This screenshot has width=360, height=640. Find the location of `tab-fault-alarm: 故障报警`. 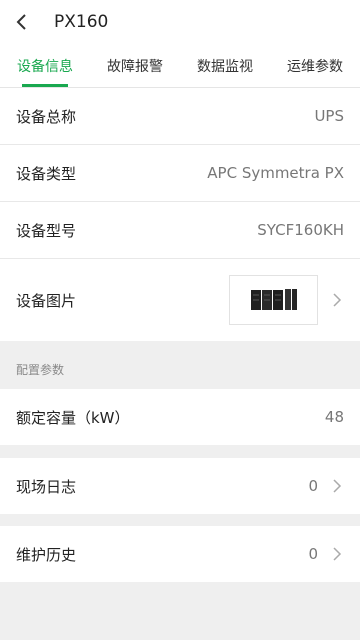

tab-fault-alarm: 故障报警 is located at coordinates (135, 65).